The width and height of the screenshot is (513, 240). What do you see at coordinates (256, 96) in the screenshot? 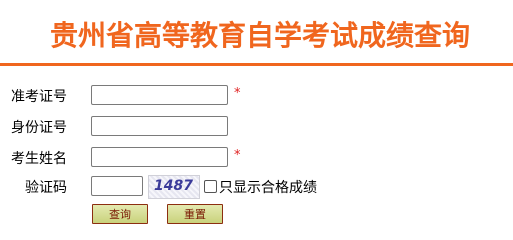
I see `row-admission-number: 准考证号 *` at bounding box center [256, 96].